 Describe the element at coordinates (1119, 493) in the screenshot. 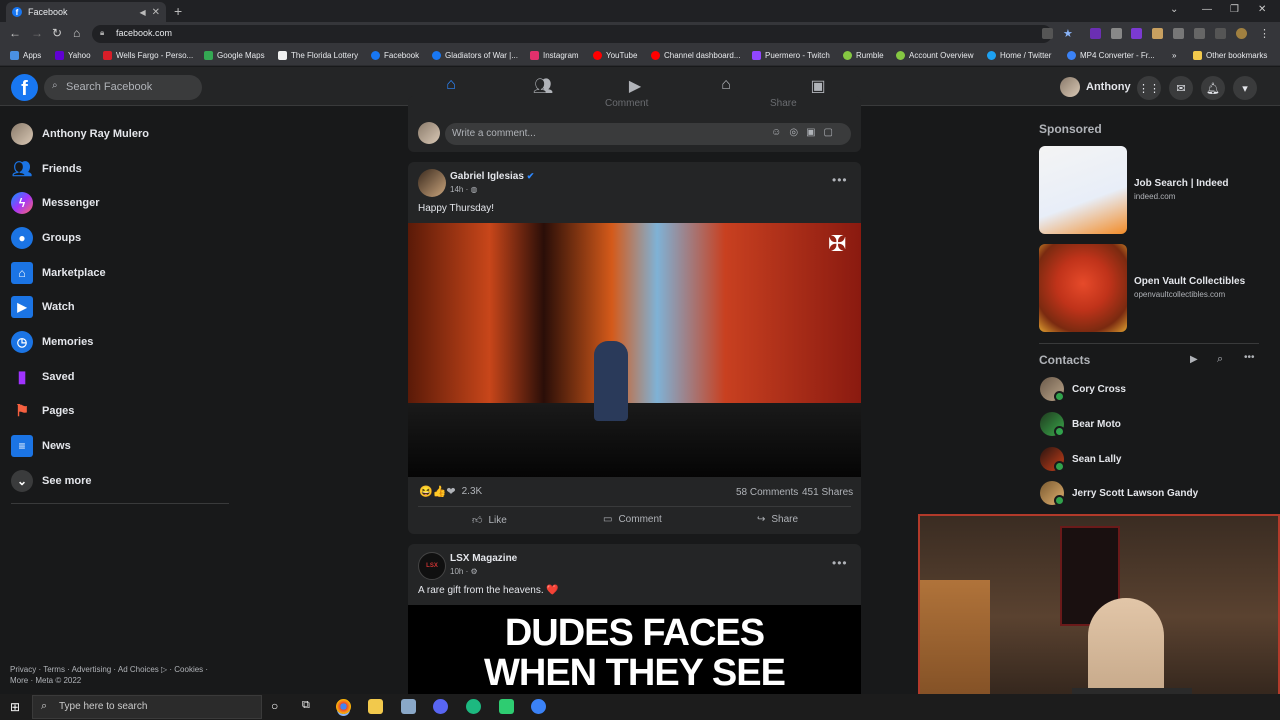

I see `contact-item: Jerry Scott Lawson Gandy` at that location.